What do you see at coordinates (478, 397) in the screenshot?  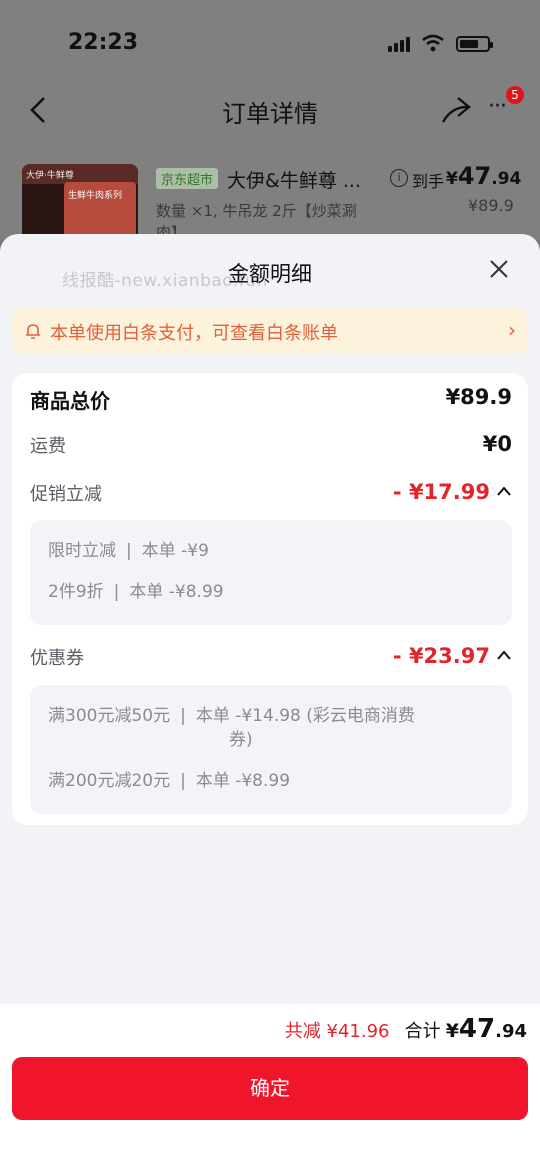 I see `goods-total-value: ¥89.9` at bounding box center [478, 397].